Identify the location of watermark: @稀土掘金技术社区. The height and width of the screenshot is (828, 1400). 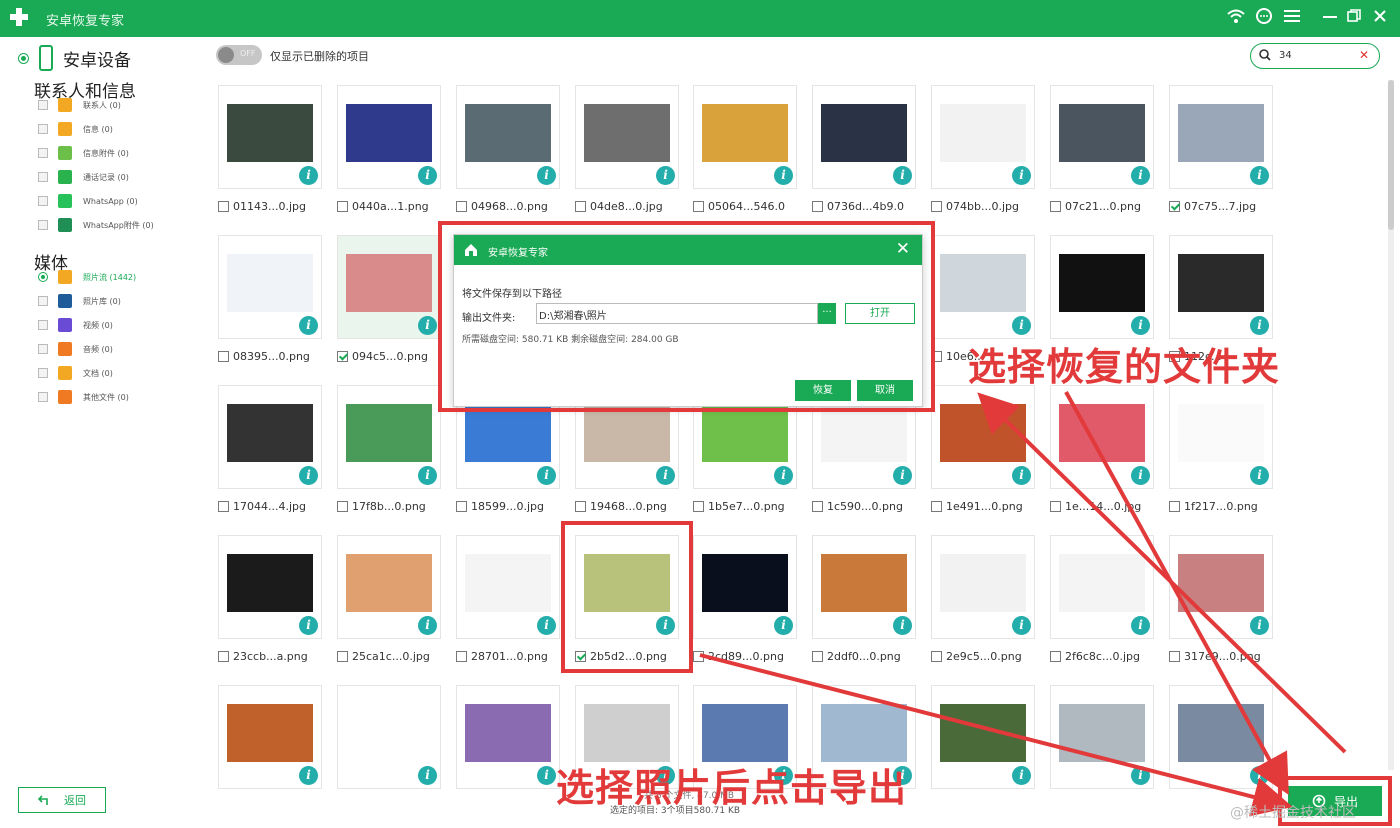
(1293, 813).